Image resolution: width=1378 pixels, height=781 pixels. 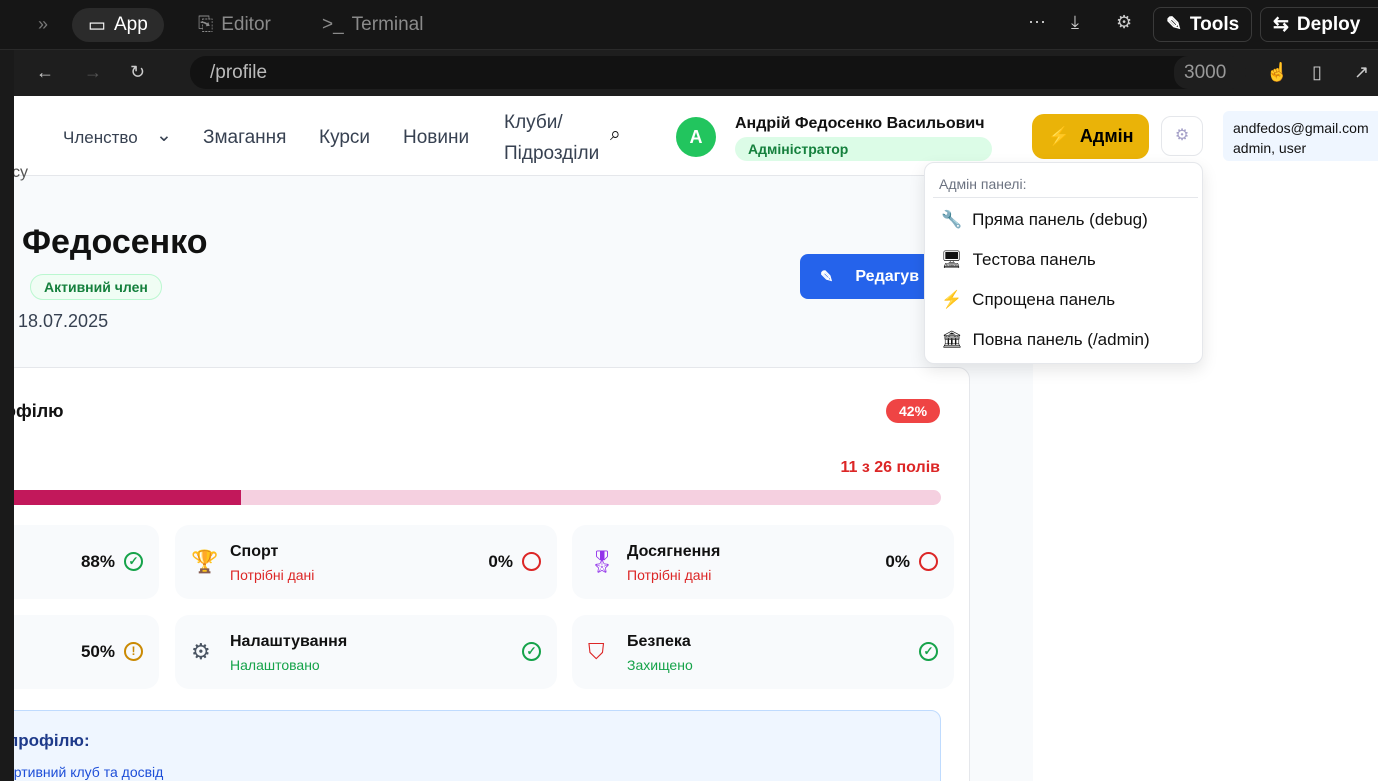 What do you see at coordinates (127, 497) in the screenshot?
I see `progress-fill` at bounding box center [127, 497].